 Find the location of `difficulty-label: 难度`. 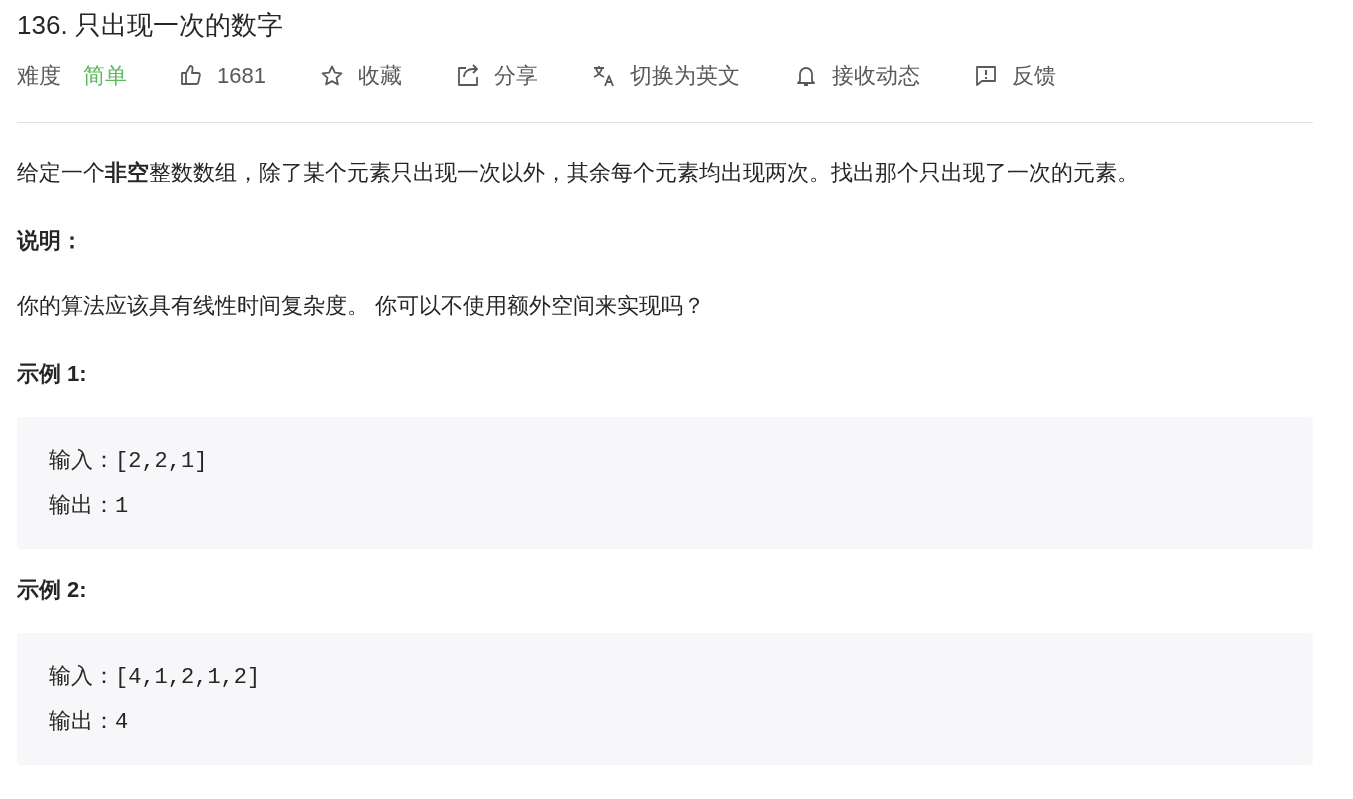

difficulty-label: 难度 is located at coordinates (39, 76).